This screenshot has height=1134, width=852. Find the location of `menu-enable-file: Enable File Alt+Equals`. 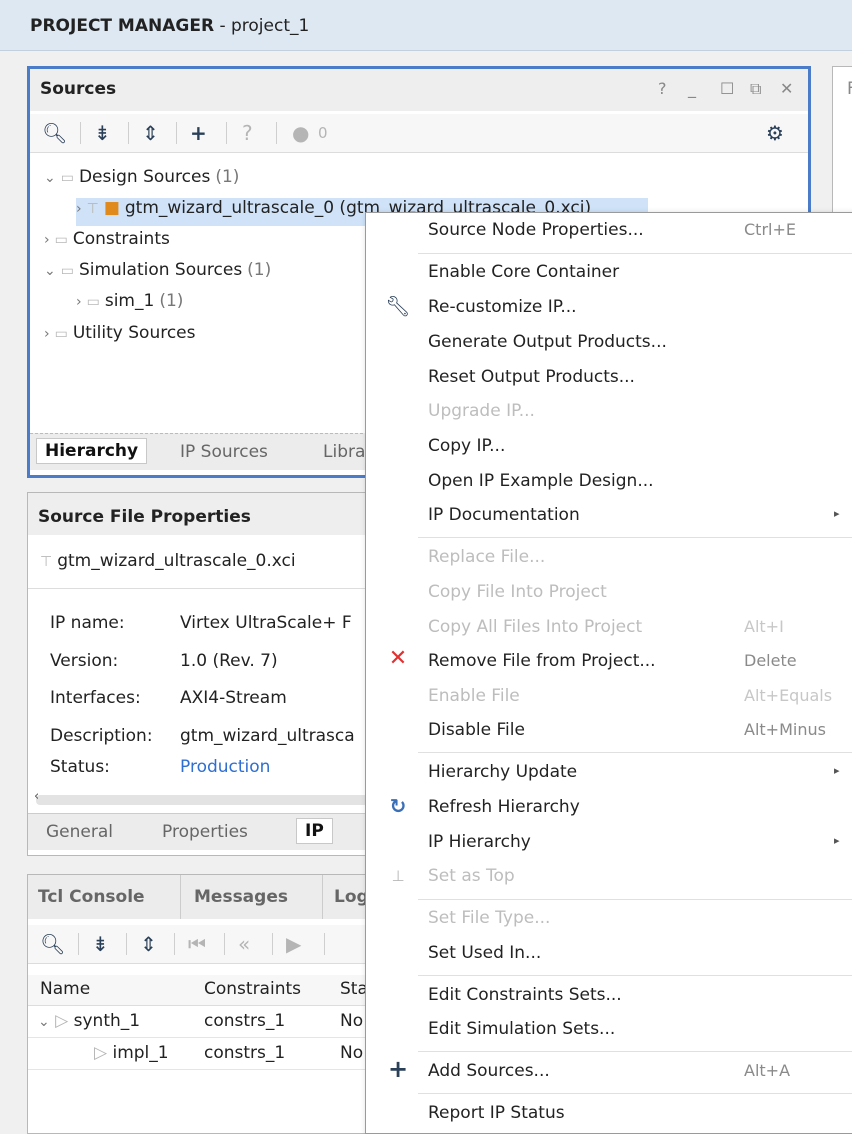

menu-enable-file: Enable File Alt+Equals is located at coordinates (609, 698).